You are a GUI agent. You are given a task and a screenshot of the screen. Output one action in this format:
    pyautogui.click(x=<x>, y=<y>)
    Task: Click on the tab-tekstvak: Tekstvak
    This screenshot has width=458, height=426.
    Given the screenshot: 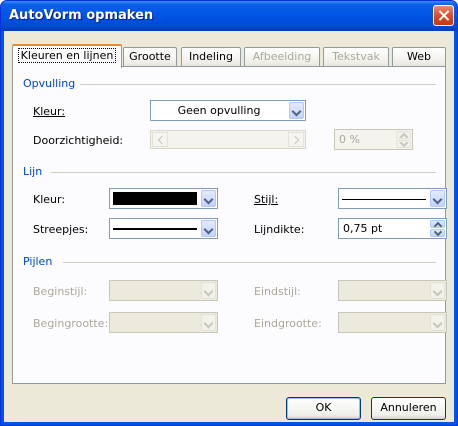 What is the action you would take?
    pyautogui.click(x=356, y=56)
    